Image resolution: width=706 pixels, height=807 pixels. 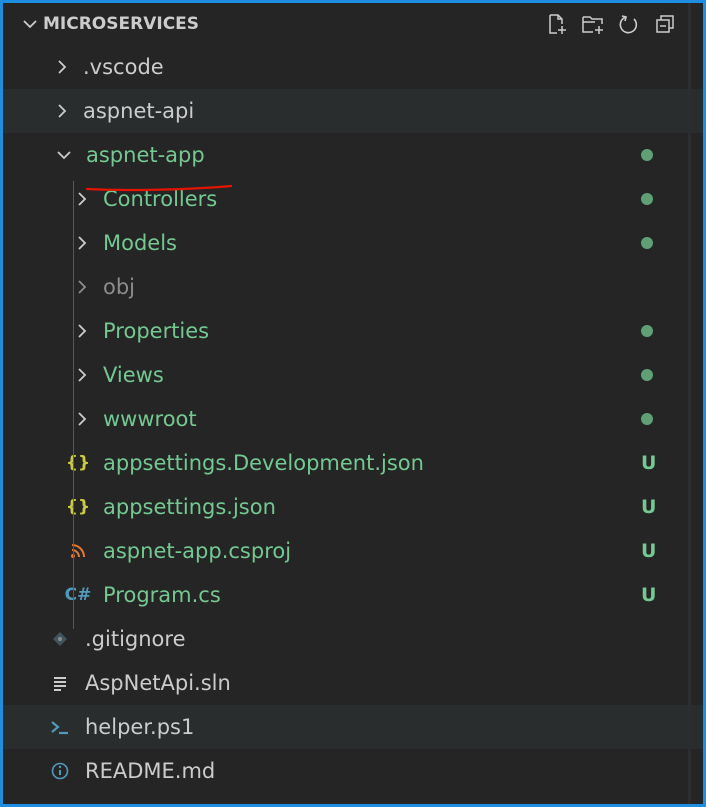 I want to click on tree-item-properties: Properties, so click(x=353, y=331).